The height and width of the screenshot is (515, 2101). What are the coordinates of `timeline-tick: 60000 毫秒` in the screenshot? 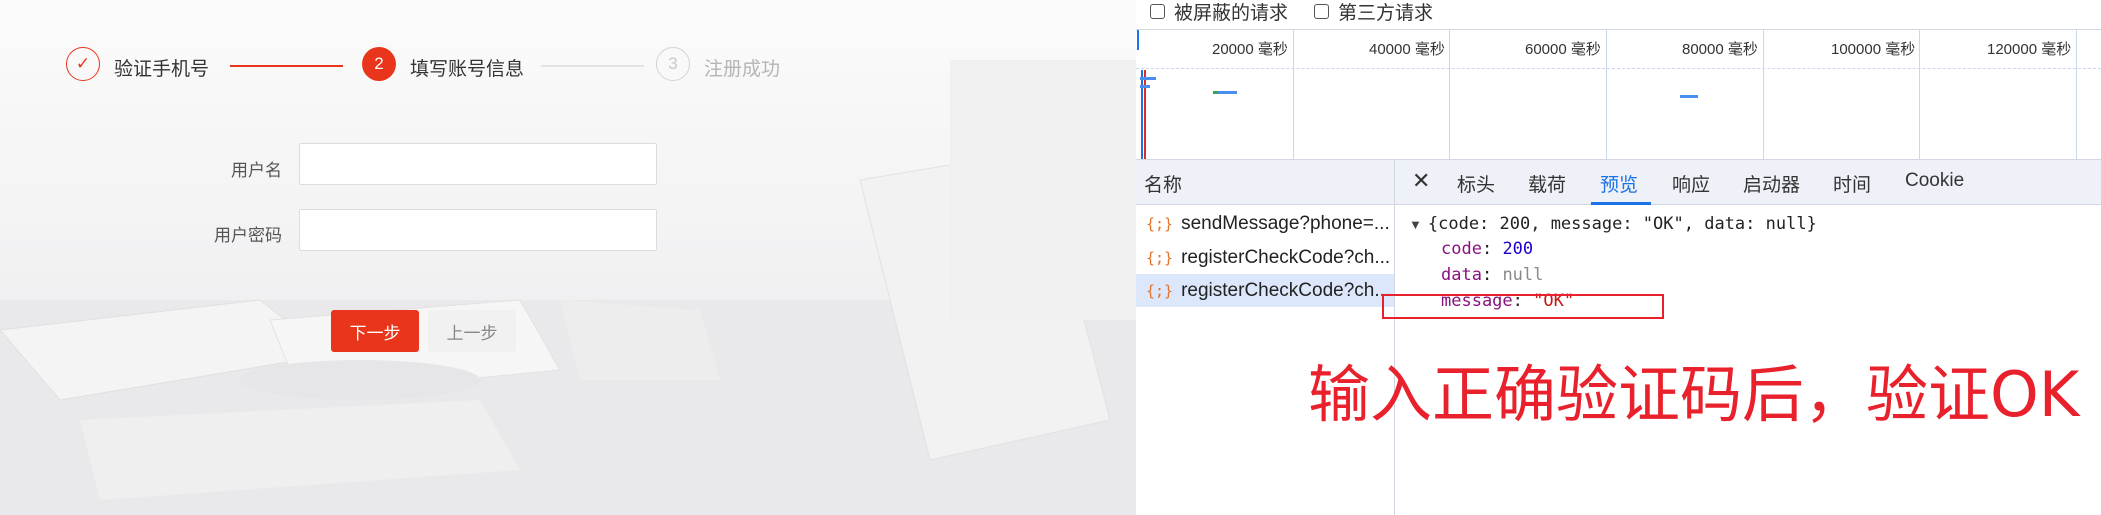 It's located at (1563, 49).